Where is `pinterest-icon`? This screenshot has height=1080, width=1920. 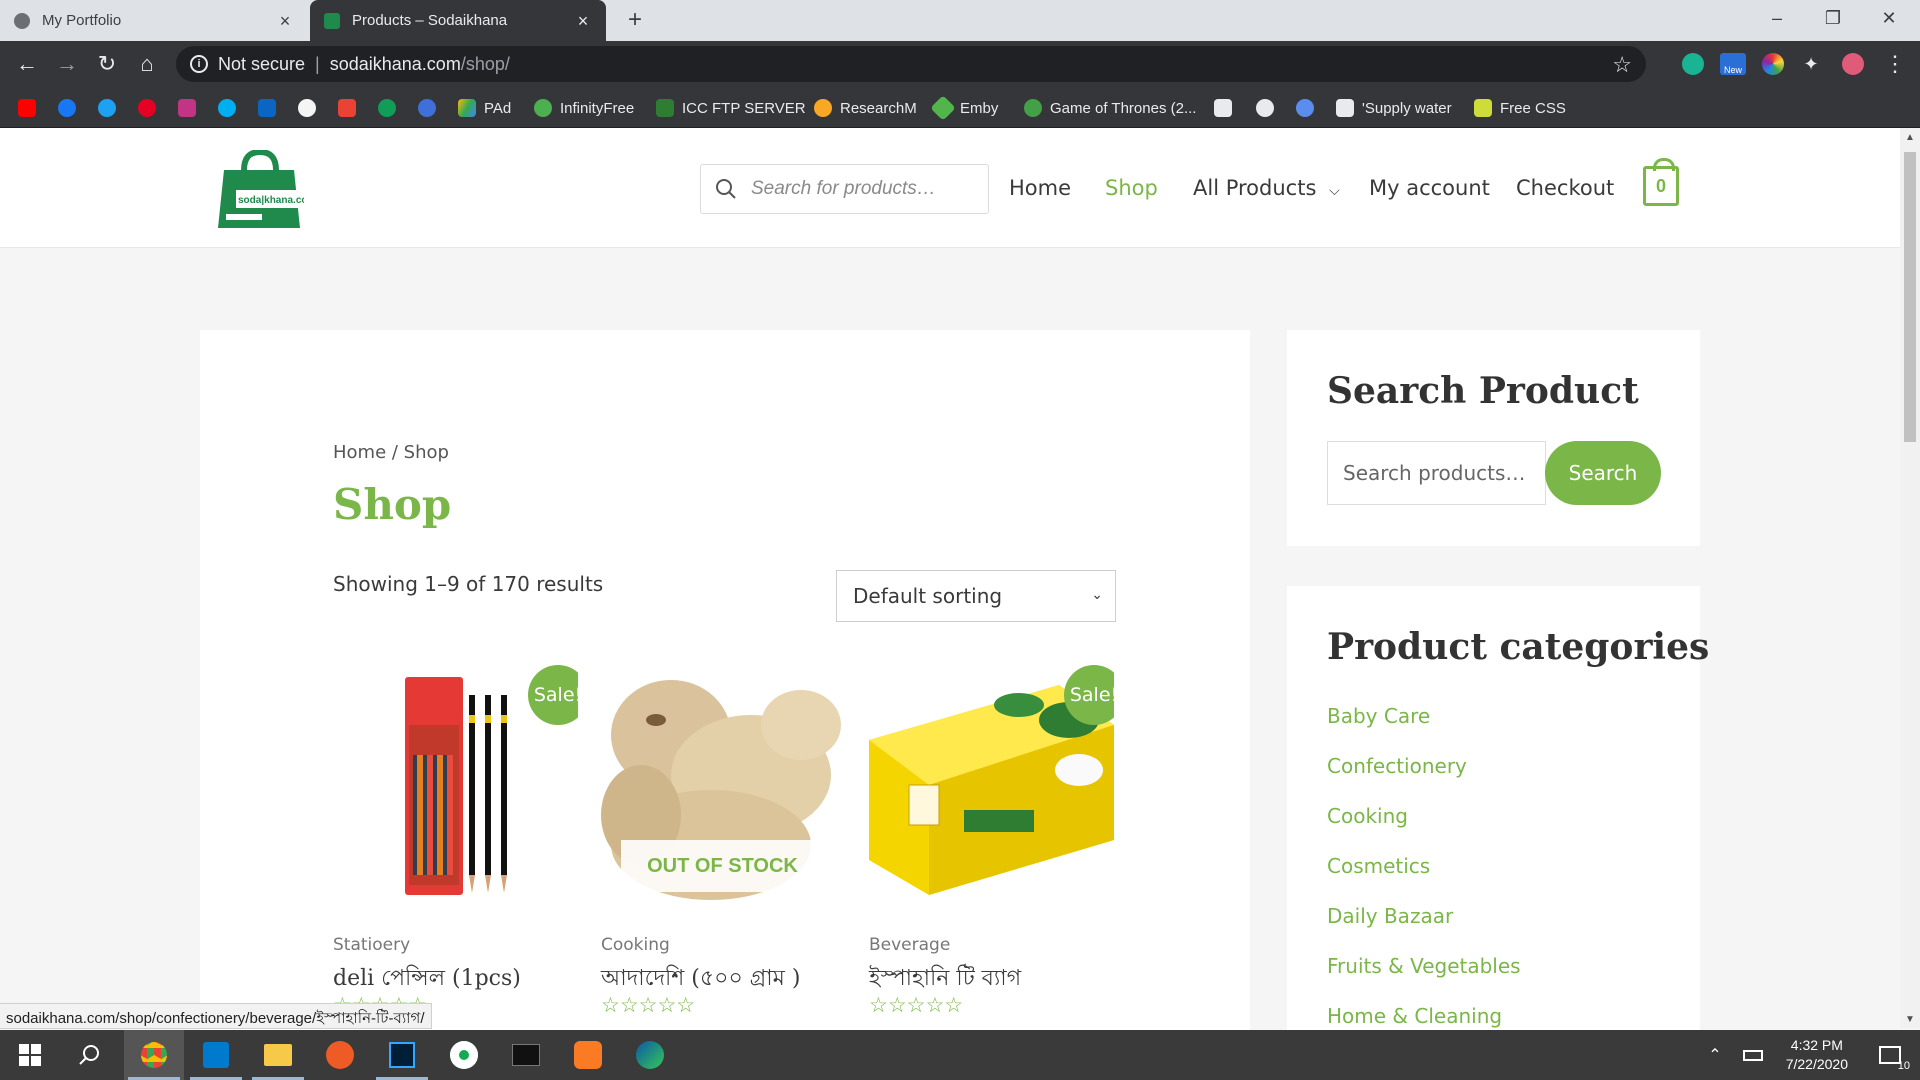 pinterest-icon is located at coordinates (151, 108).